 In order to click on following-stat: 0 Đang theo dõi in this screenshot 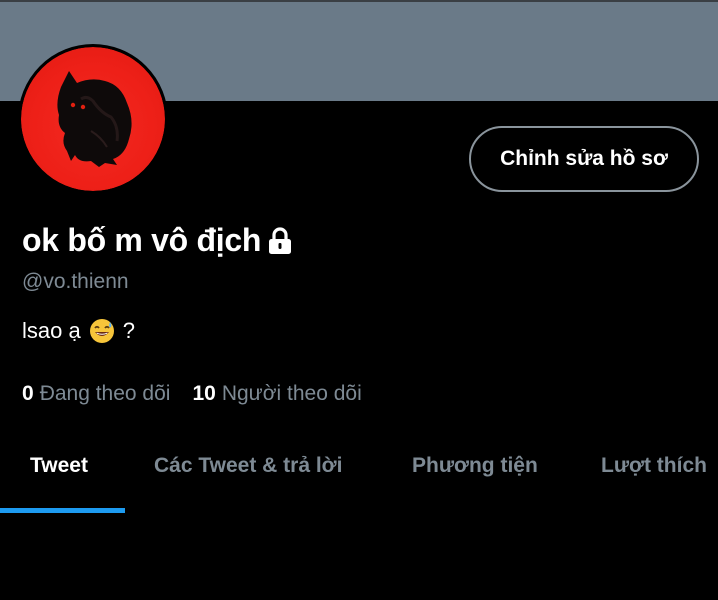, I will do `click(96, 394)`.